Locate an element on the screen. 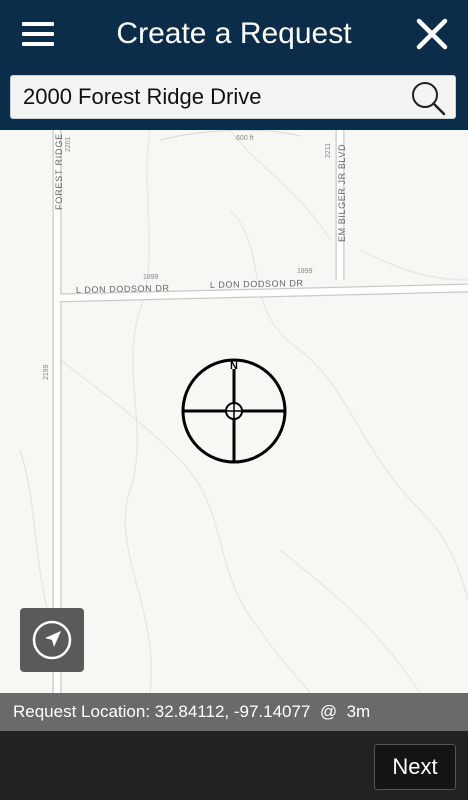  close-icon is located at coordinates (432, 34).